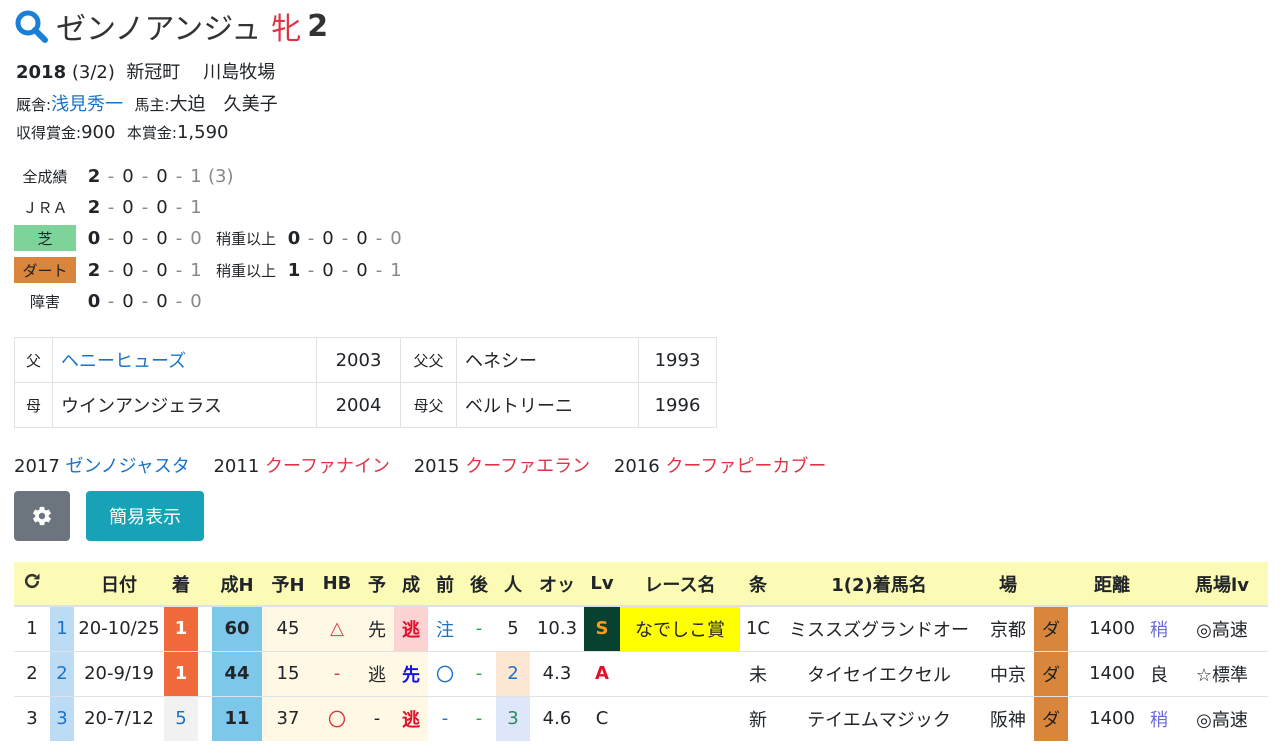  I want to click on col-header-seiH: 成H, so click(237, 584).